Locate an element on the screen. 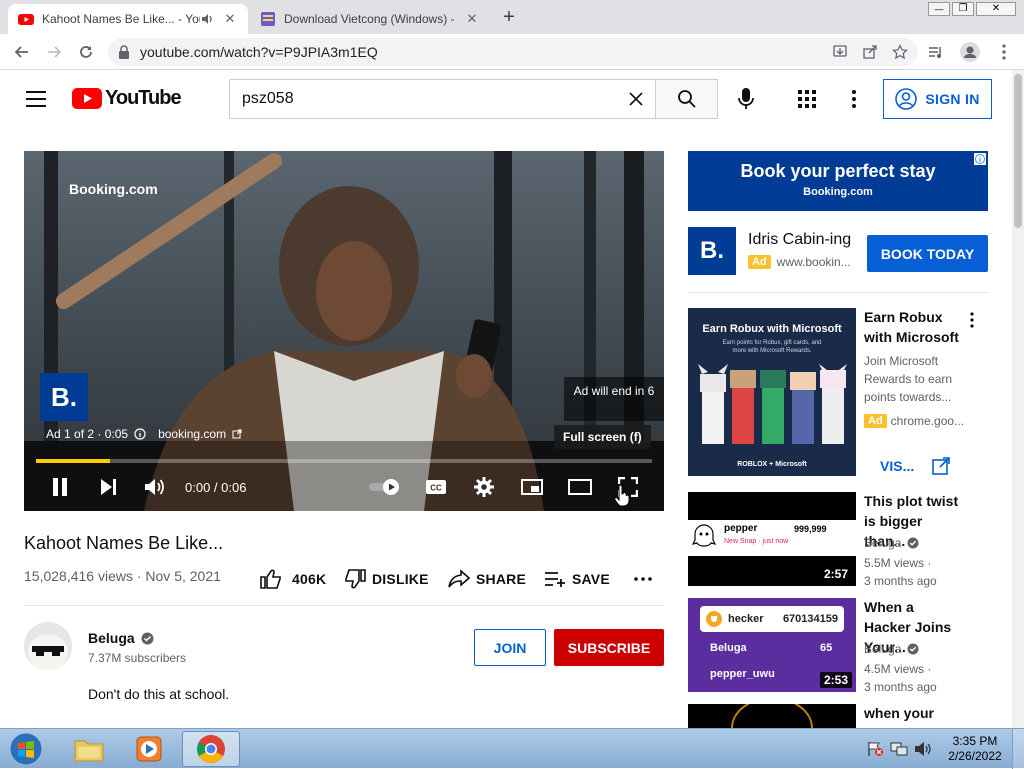 This screenshot has width=1024, height=769. dislike-button: DISLIKE is located at coordinates (386, 579).